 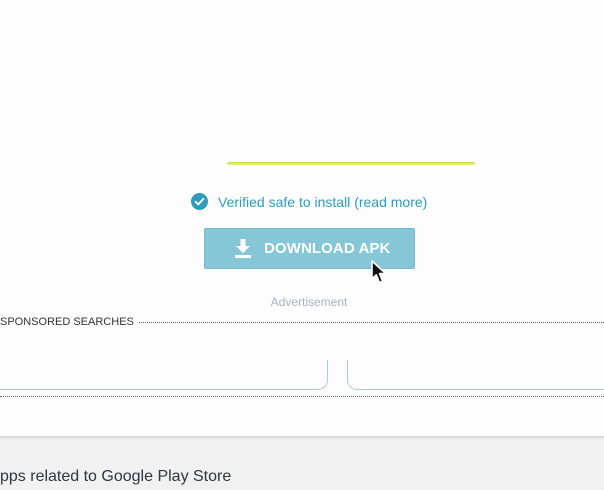 I want to click on sponsored-searches-header: SPONSORED SEARCHES, so click(x=302, y=322).